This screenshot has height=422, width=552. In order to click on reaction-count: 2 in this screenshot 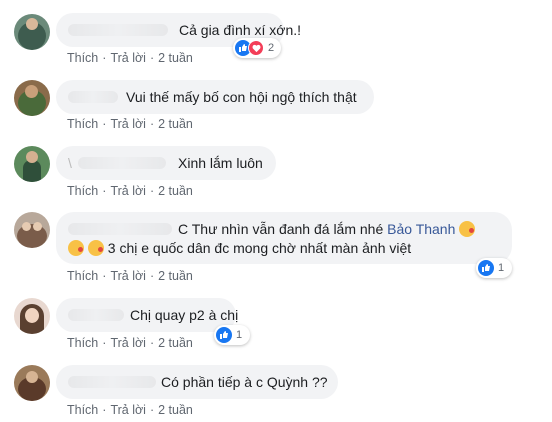, I will do `click(271, 48)`.